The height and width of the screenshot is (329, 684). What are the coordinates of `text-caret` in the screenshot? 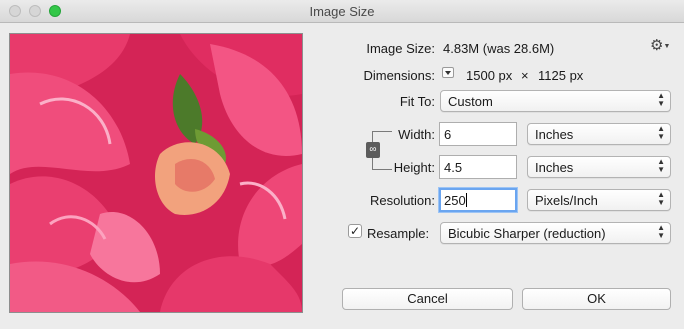 It's located at (466, 200).